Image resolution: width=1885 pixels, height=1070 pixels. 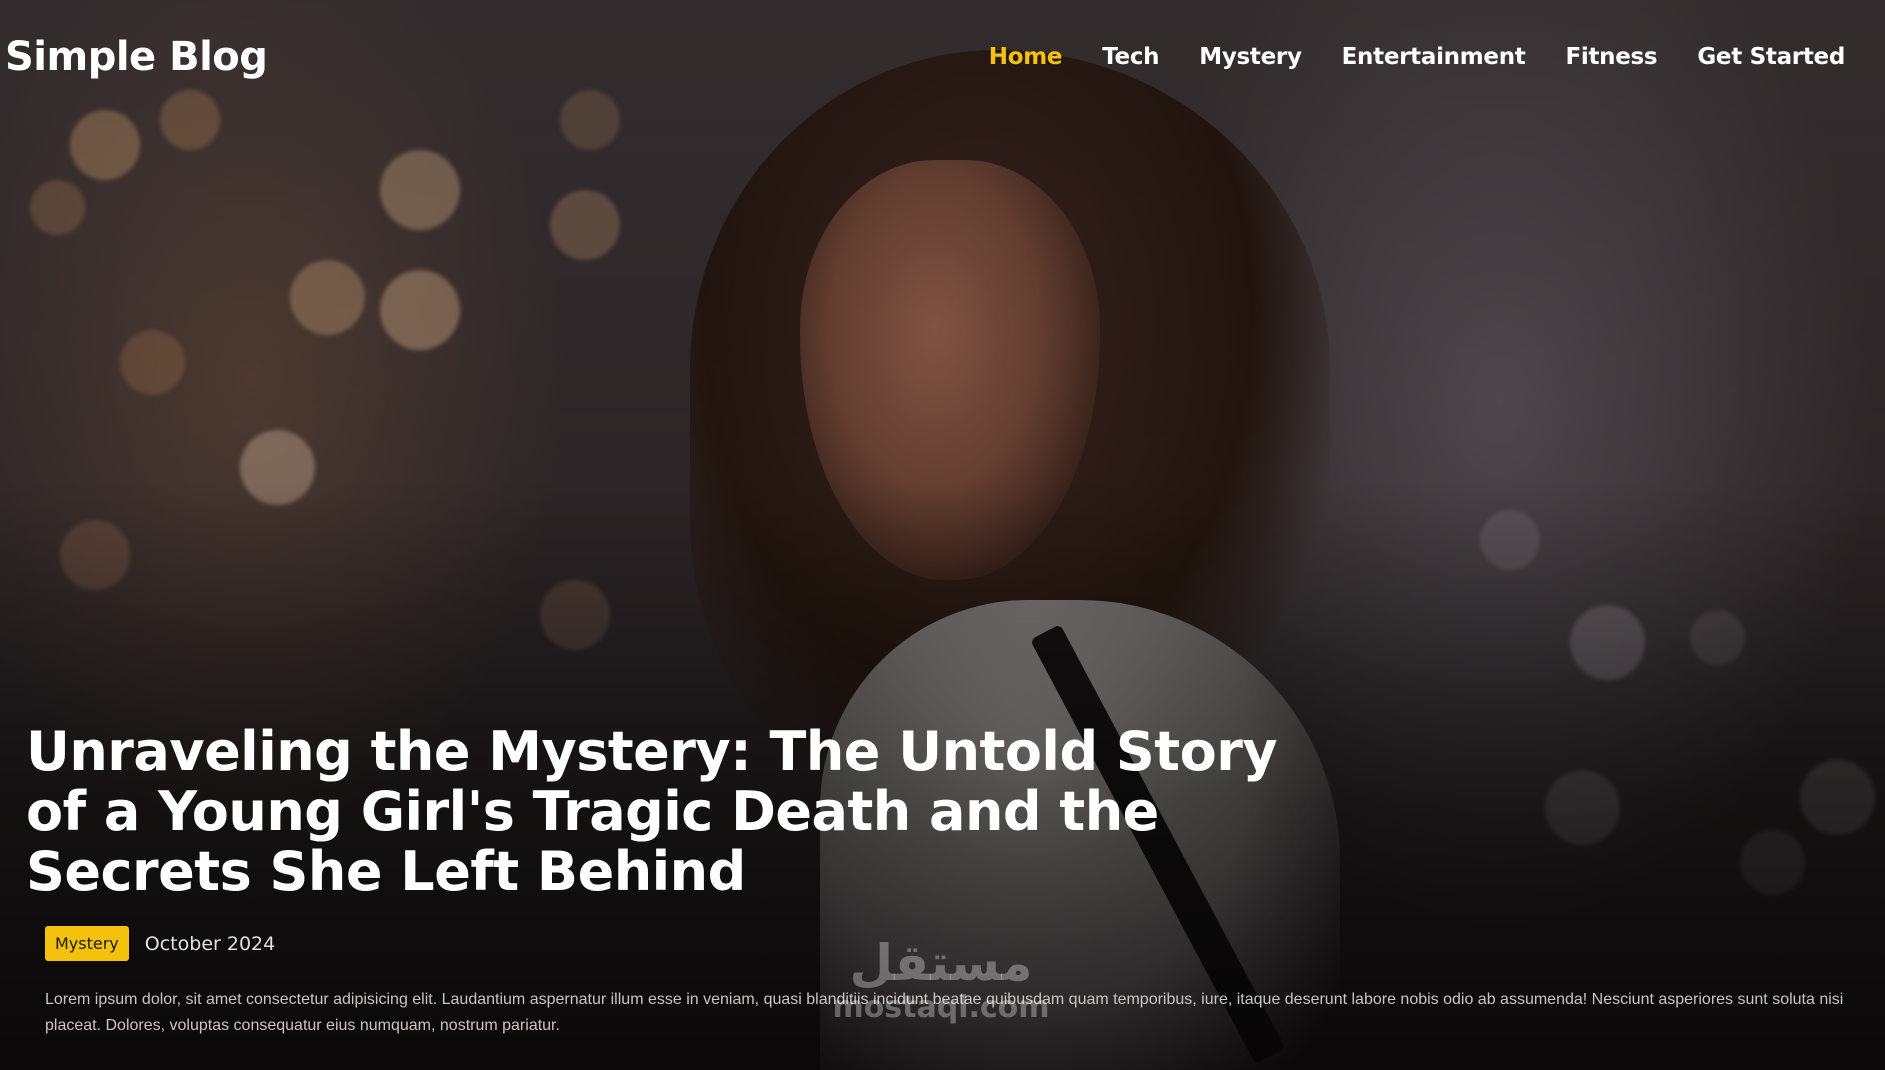 I want to click on watermark-logo: مستقل mostaql.com, so click(x=941, y=980).